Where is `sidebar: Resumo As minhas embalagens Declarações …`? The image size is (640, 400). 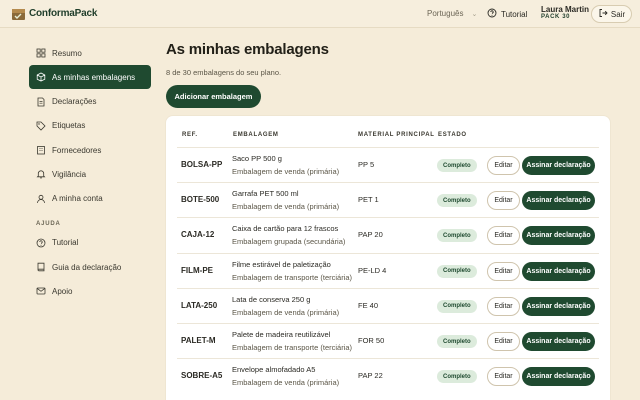
sidebar: Resumo As minhas embalagens Declarações … is located at coordinates (90, 172).